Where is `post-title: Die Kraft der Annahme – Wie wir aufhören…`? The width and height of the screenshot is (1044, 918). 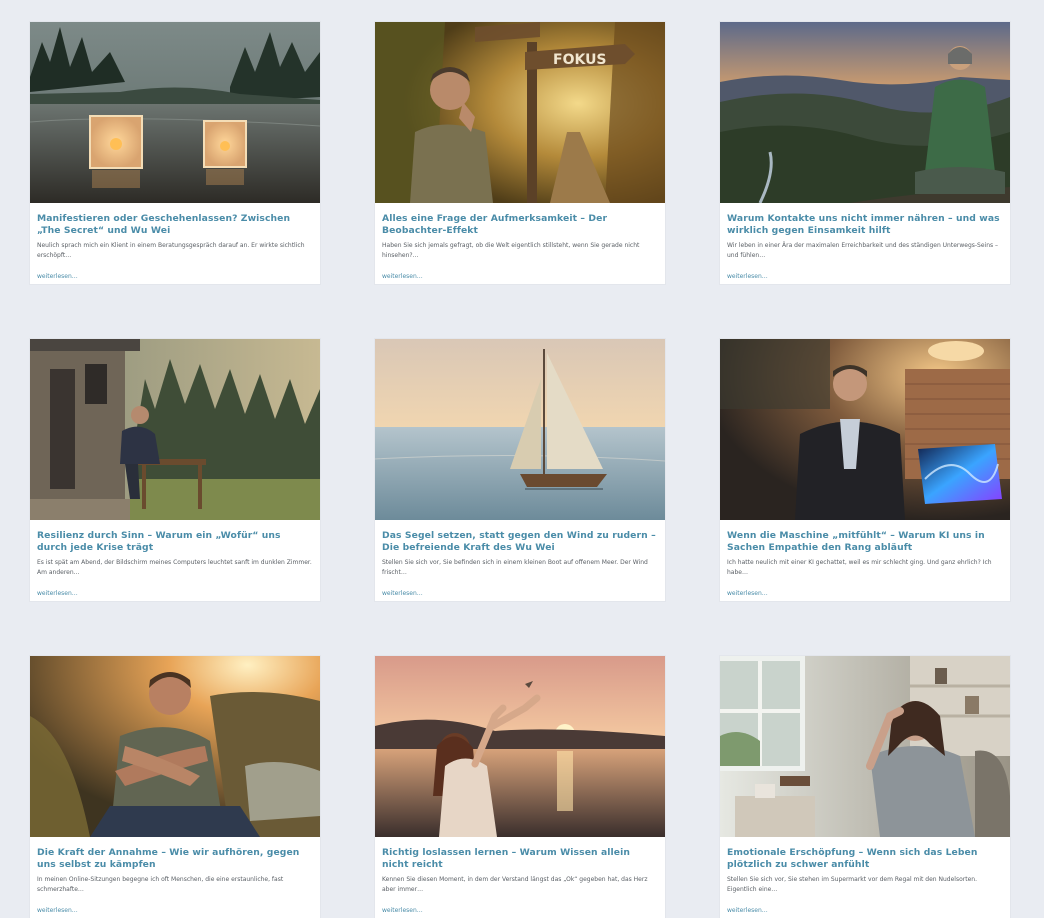
post-title: Die Kraft der Annahme – Wie wir aufhören… is located at coordinates (175, 858).